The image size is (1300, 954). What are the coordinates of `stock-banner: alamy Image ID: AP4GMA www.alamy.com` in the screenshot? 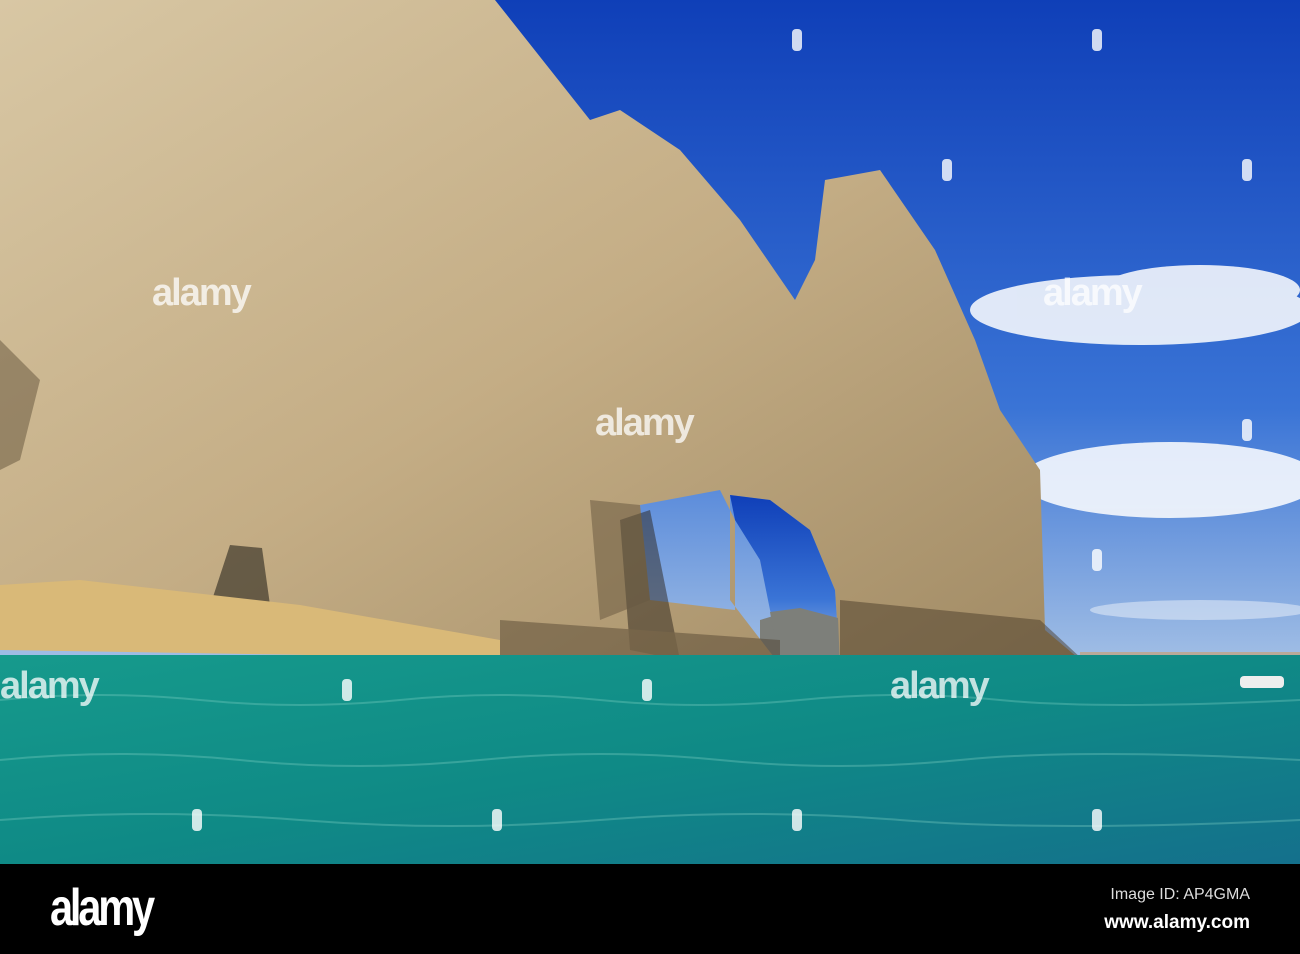 It's located at (650, 909).